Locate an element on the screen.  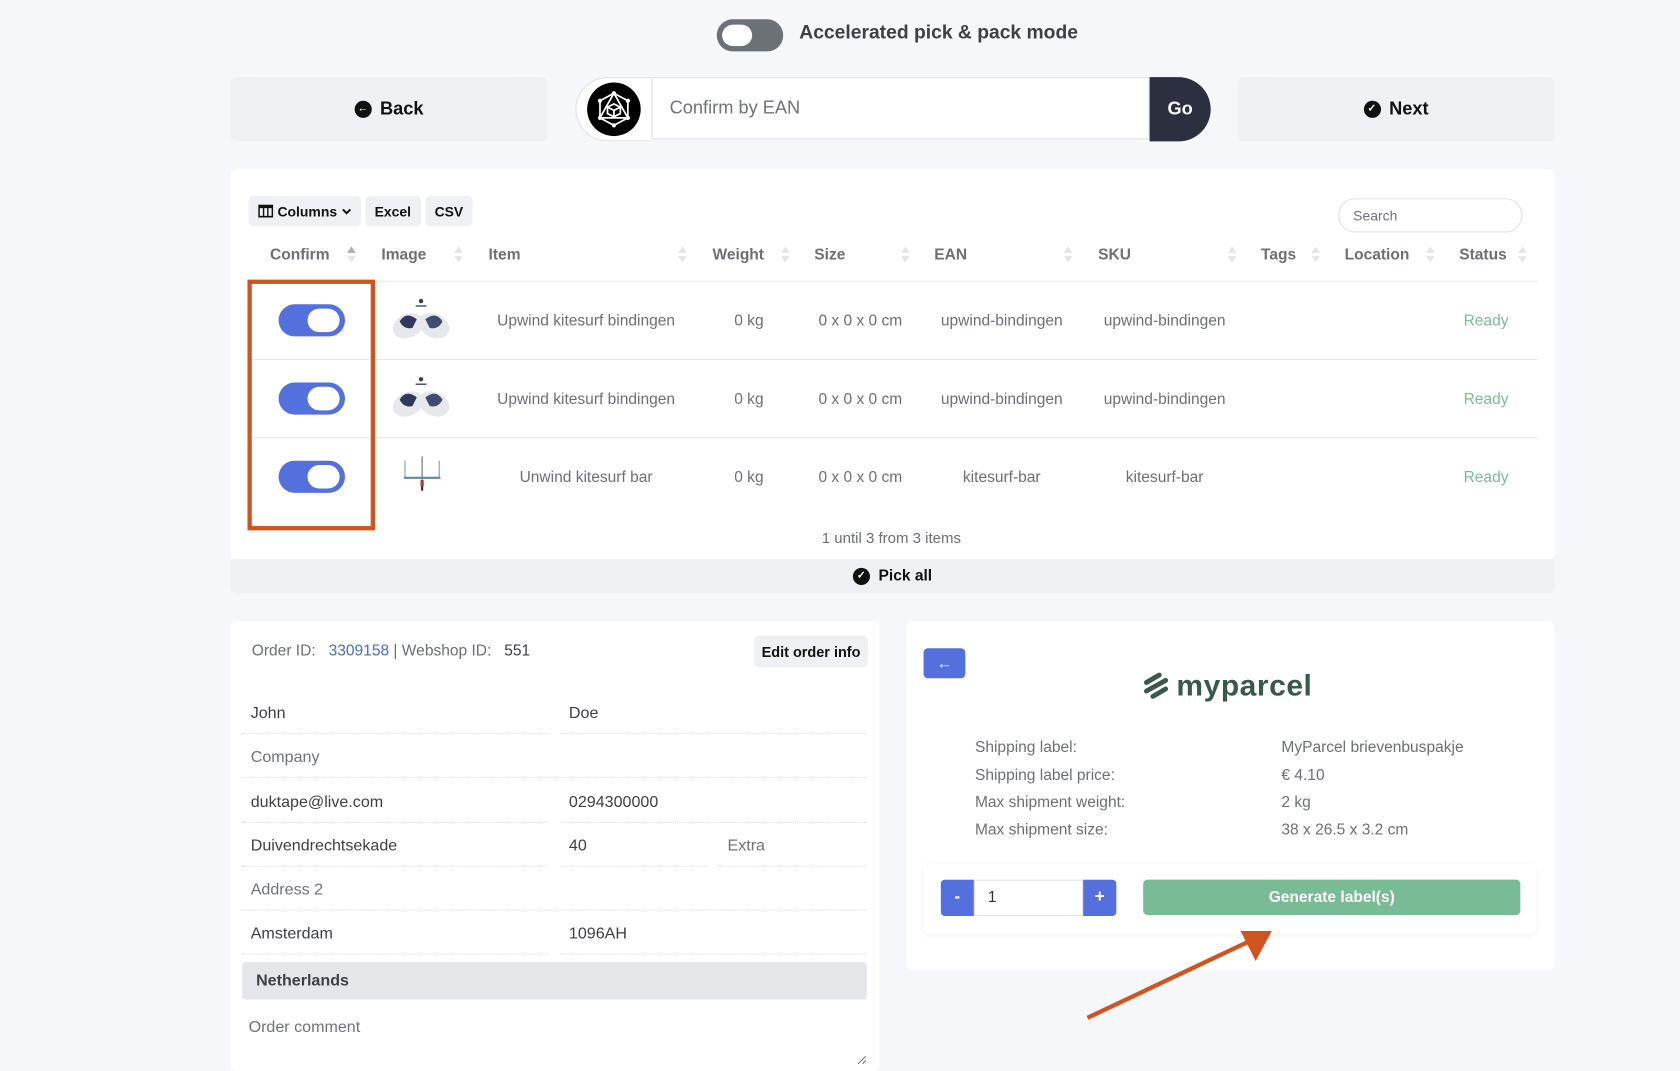
header-confirm: Confirm is located at coordinates (300, 254).